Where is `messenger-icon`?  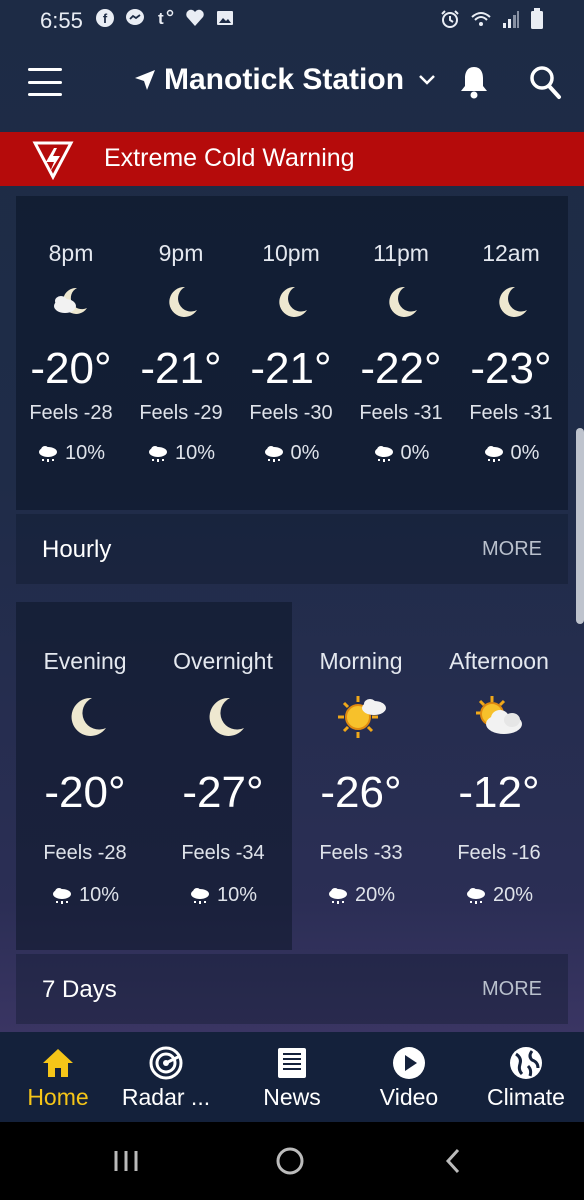
messenger-icon is located at coordinates (135, 21).